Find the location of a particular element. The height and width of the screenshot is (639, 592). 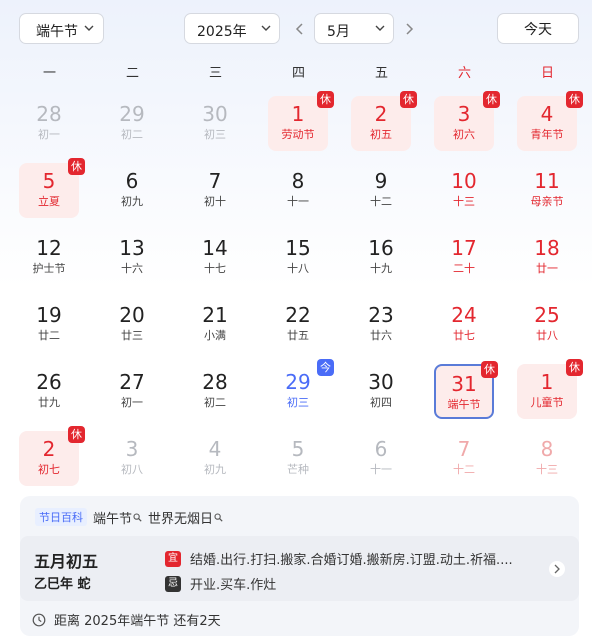

day-lunar-label: 十八 is located at coordinates (298, 268).